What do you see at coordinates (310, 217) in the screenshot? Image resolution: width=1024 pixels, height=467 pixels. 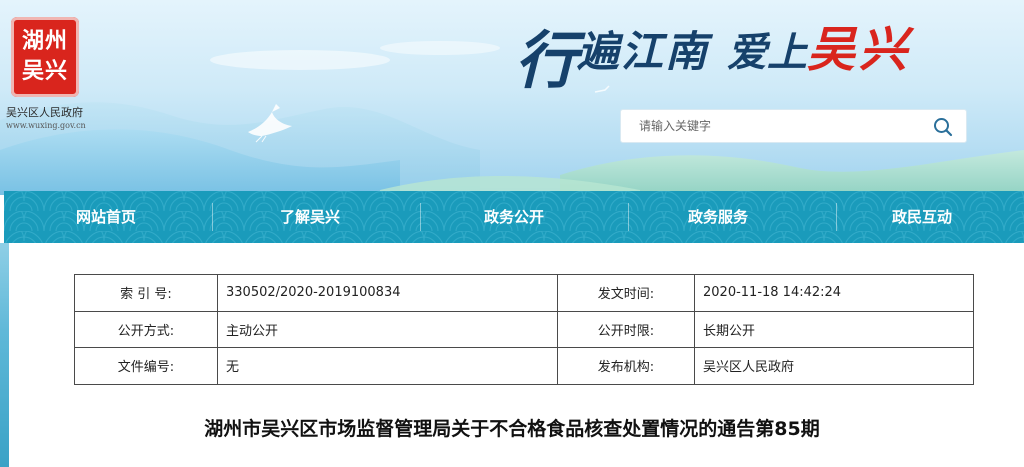 I see `nav-item-about: 了解吴兴` at bounding box center [310, 217].